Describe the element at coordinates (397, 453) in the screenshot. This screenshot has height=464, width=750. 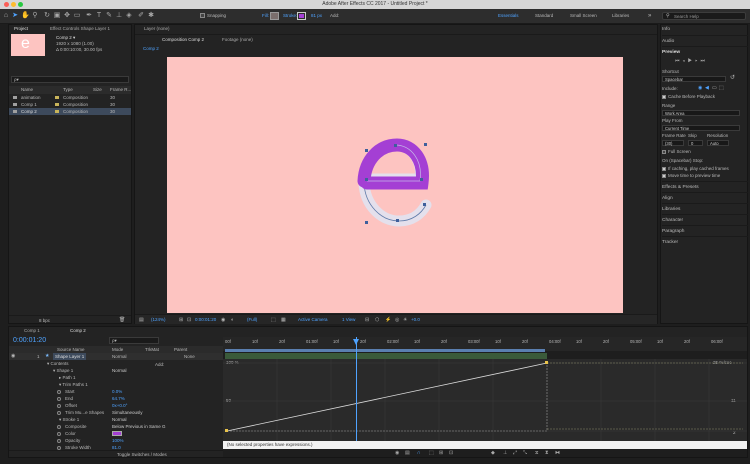
I see `show-properties-icon: ◉` at that location.